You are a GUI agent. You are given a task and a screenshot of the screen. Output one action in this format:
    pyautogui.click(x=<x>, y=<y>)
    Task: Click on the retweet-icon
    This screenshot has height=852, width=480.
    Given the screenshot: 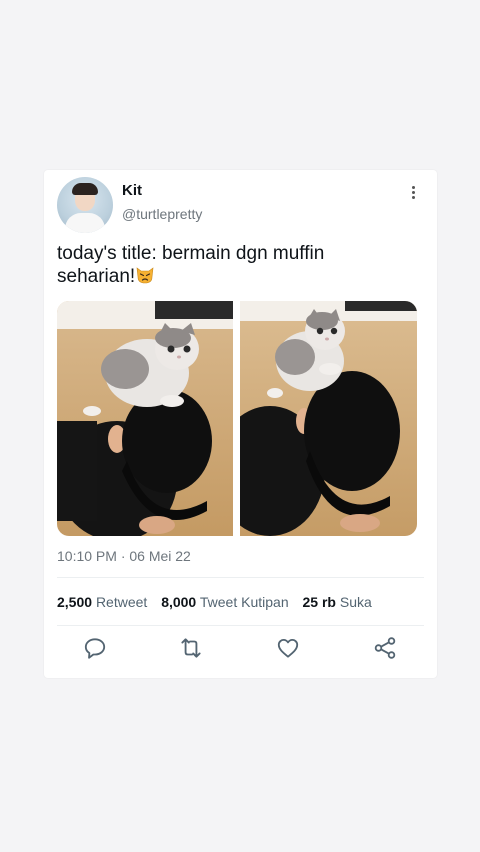 What is the action you would take?
    pyautogui.click(x=191, y=648)
    